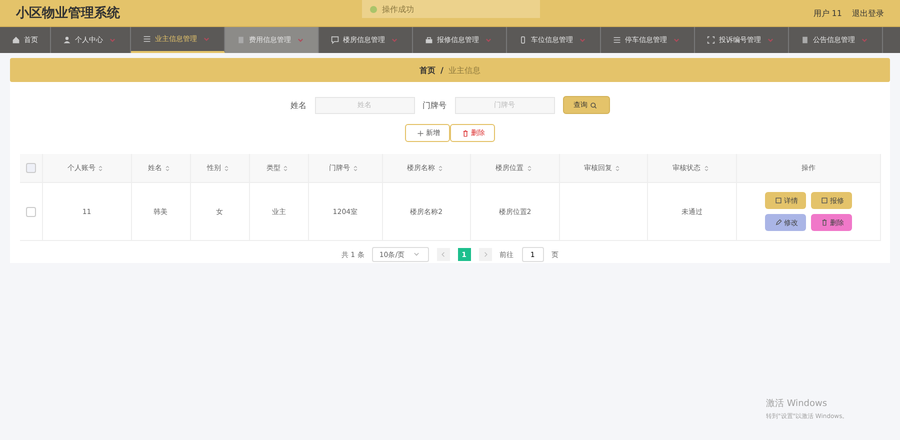 This screenshot has height=440, width=900. What do you see at coordinates (31, 168) in the screenshot?
I see `select-all-checkbox` at bounding box center [31, 168].